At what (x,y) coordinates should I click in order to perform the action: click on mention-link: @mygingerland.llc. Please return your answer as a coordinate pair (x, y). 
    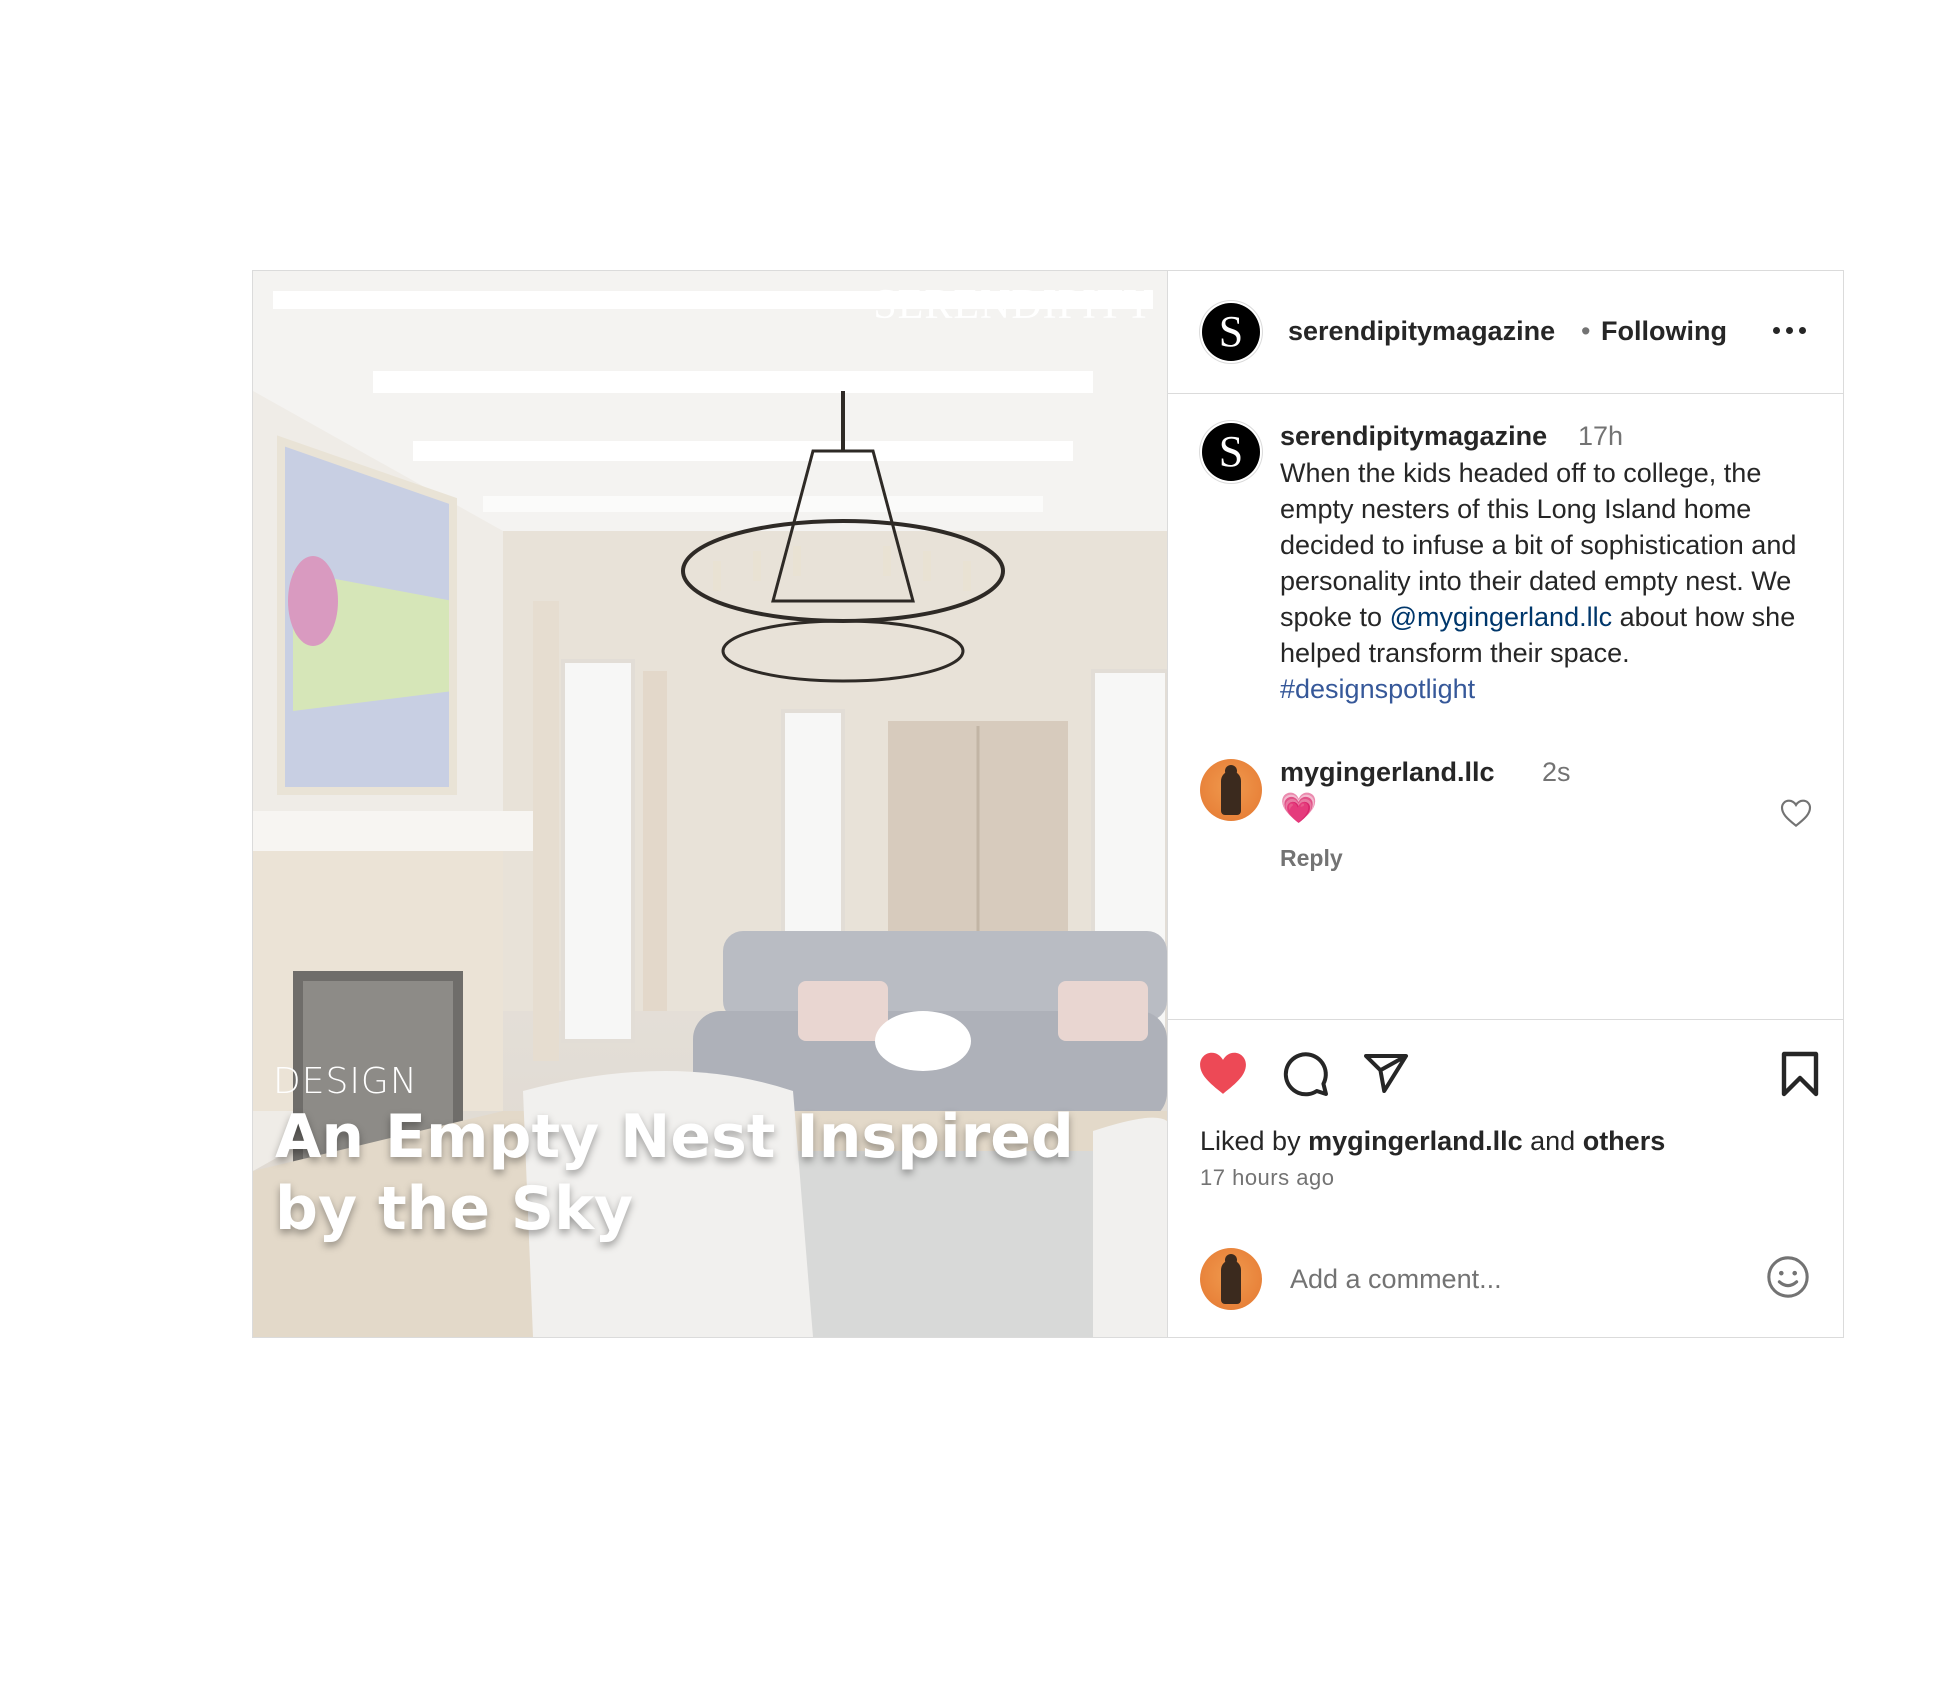
    Looking at the image, I should click on (1501, 617).